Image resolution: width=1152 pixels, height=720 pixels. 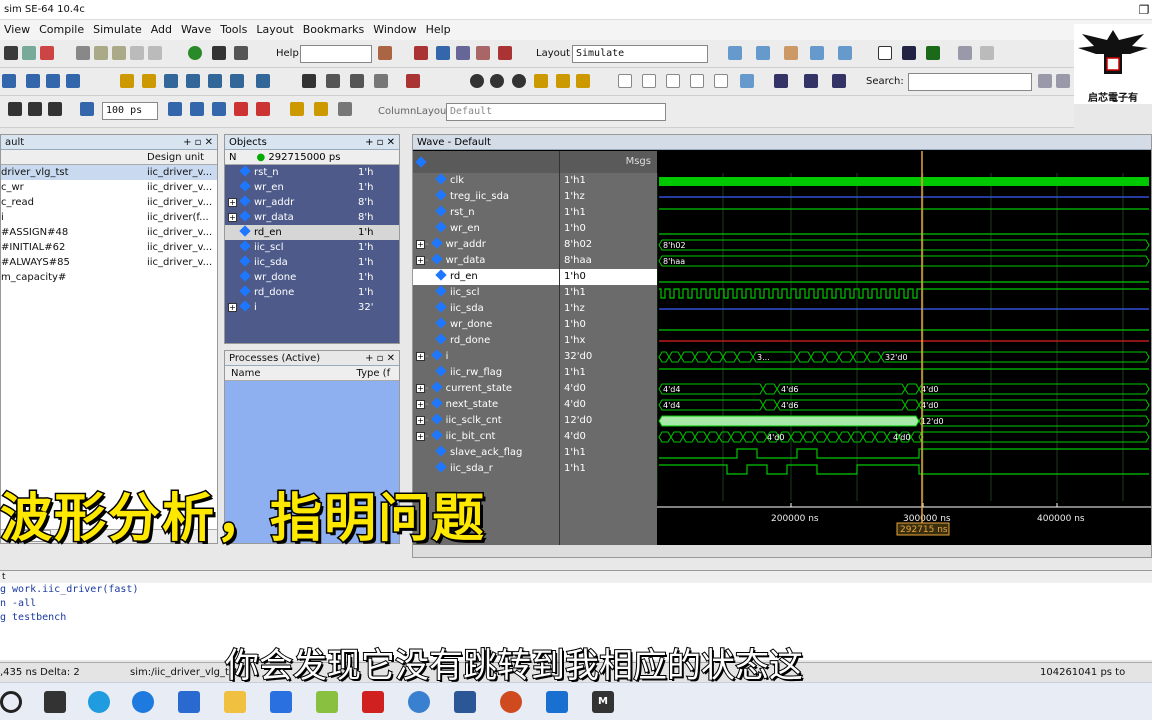 I want to click on powerpoint-icon, so click(x=511, y=702).